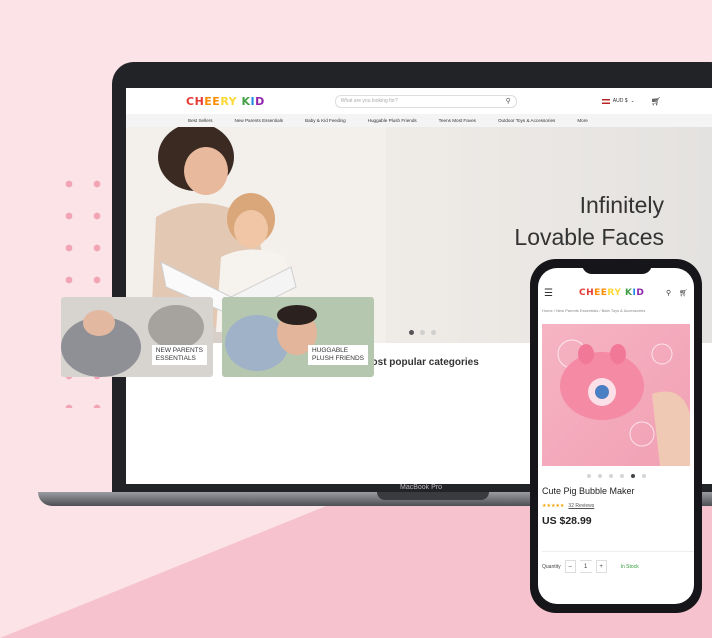 Image resolution: width=712 pixels, height=638 pixels. I want to click on category-photo-baby, so click(137, 337).